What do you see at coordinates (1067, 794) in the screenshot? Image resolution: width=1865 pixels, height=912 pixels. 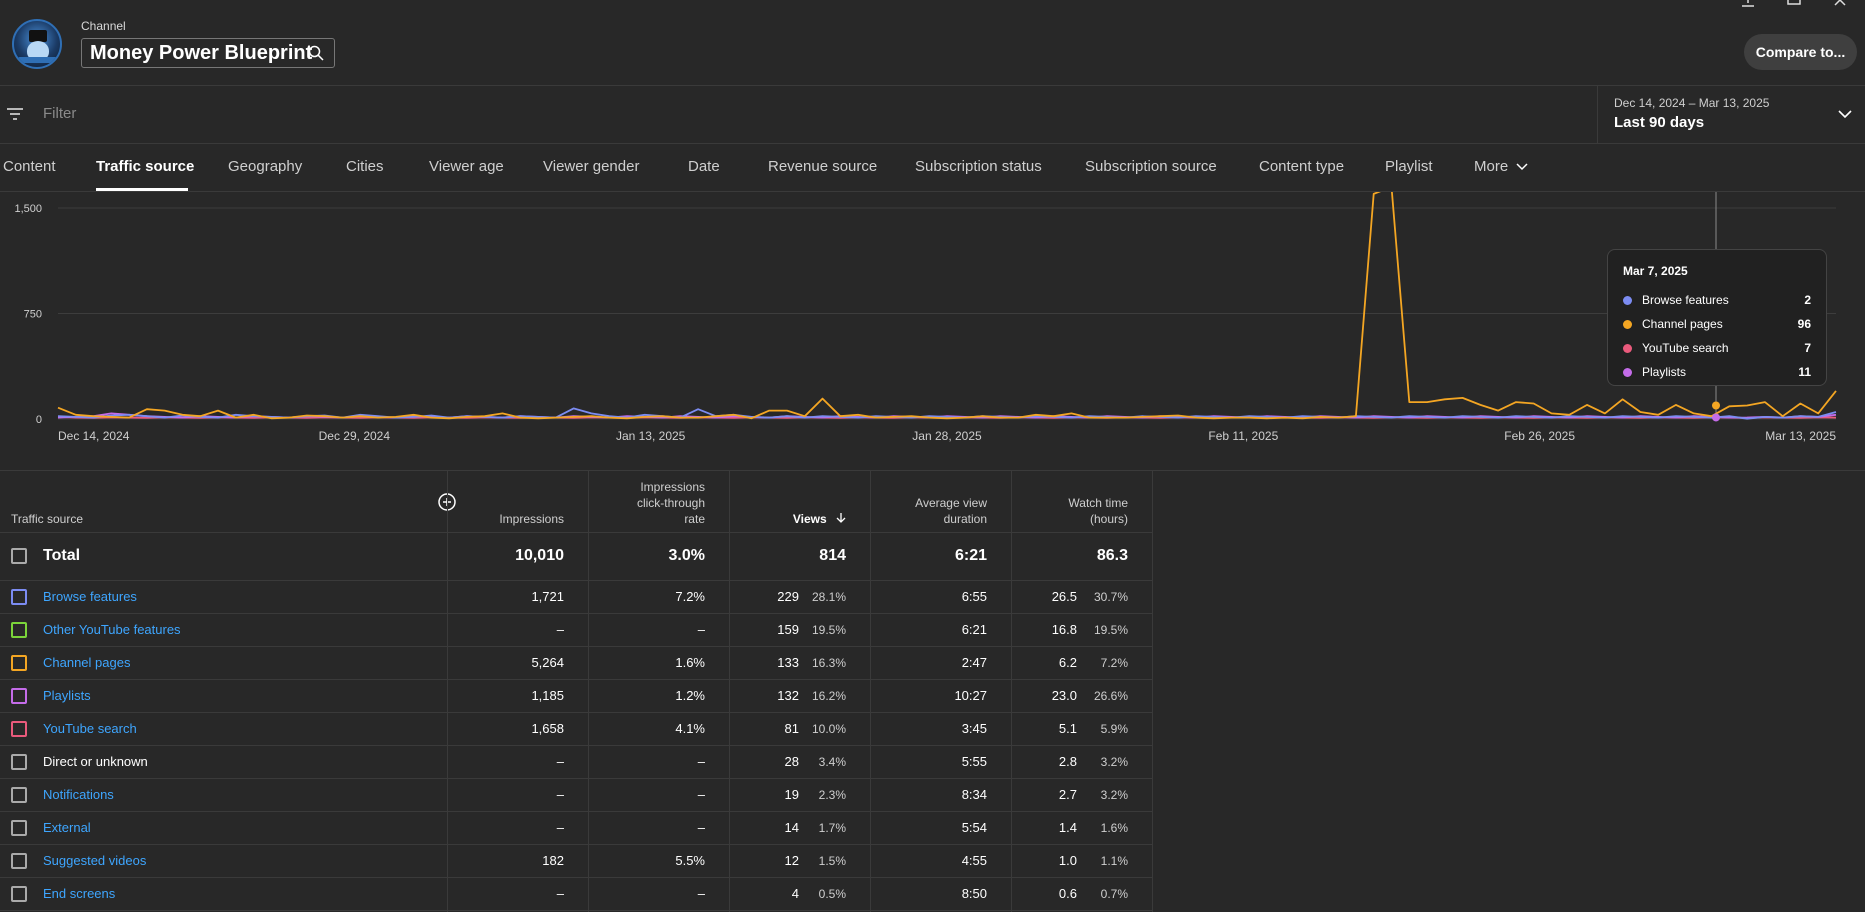 I see `row-watch-time: 2.7` at bounding box center [1067, 794].